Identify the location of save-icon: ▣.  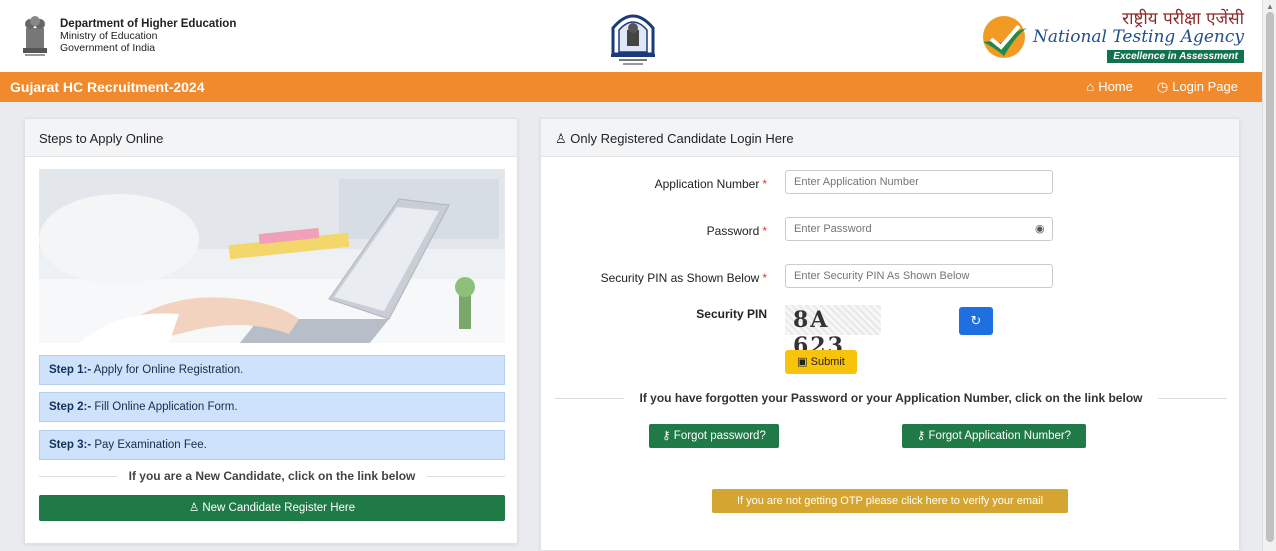
(802, 362).